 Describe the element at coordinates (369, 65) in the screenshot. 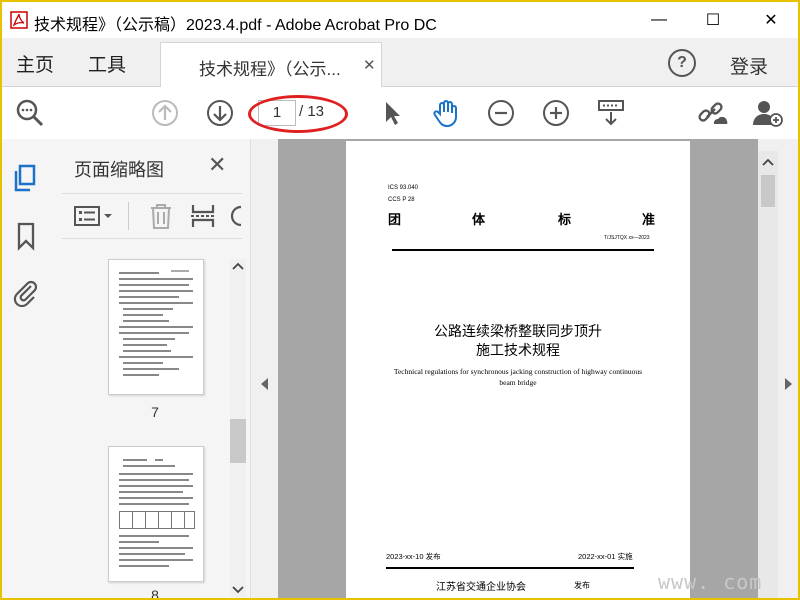

I see `document-tab-close-icon: ✕` at that location.